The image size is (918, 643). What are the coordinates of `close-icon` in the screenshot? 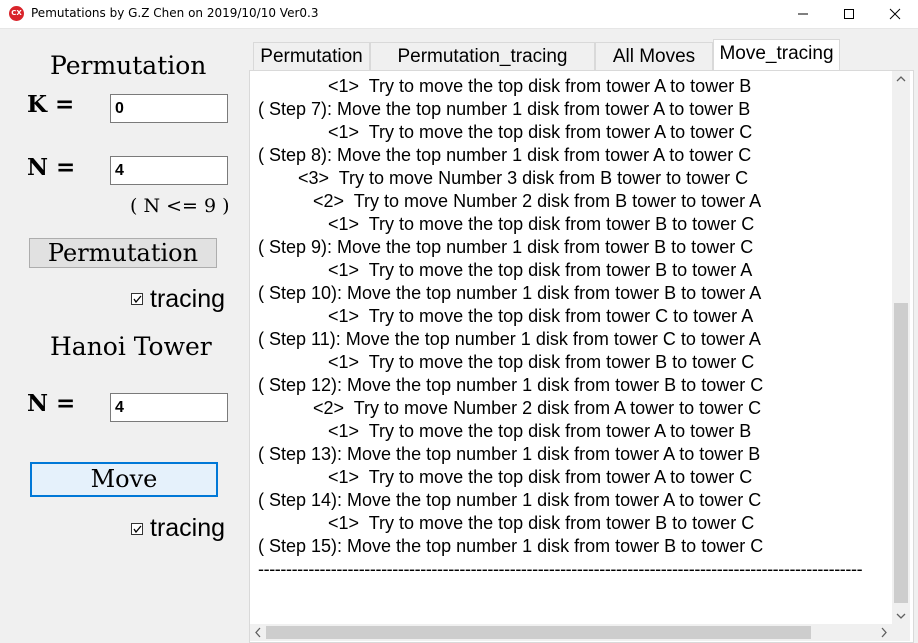 It's located at (895, 14).